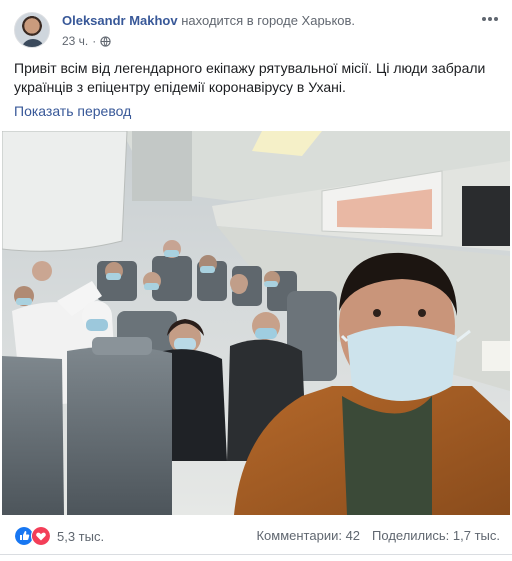  I want to click on show-translation-link: Показать перевод, so click(72, 111).